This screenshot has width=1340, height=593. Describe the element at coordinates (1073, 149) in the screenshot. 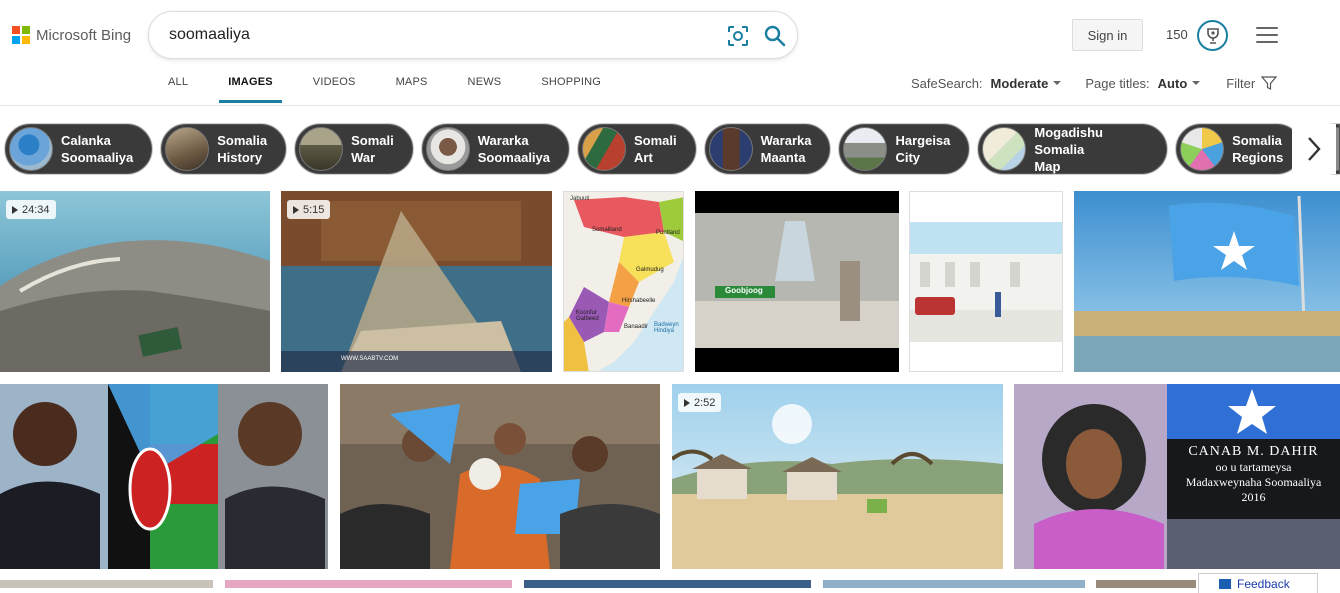

I see `related-chip: Mogadishu Somalia Map` at that location.